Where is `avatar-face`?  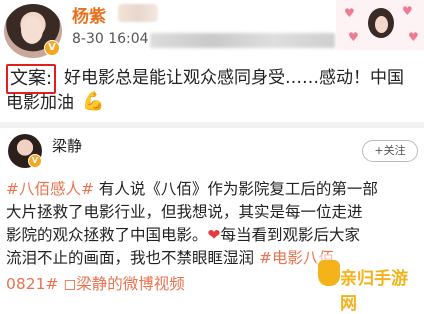 avatar-face is located at coordinates (32, 30).